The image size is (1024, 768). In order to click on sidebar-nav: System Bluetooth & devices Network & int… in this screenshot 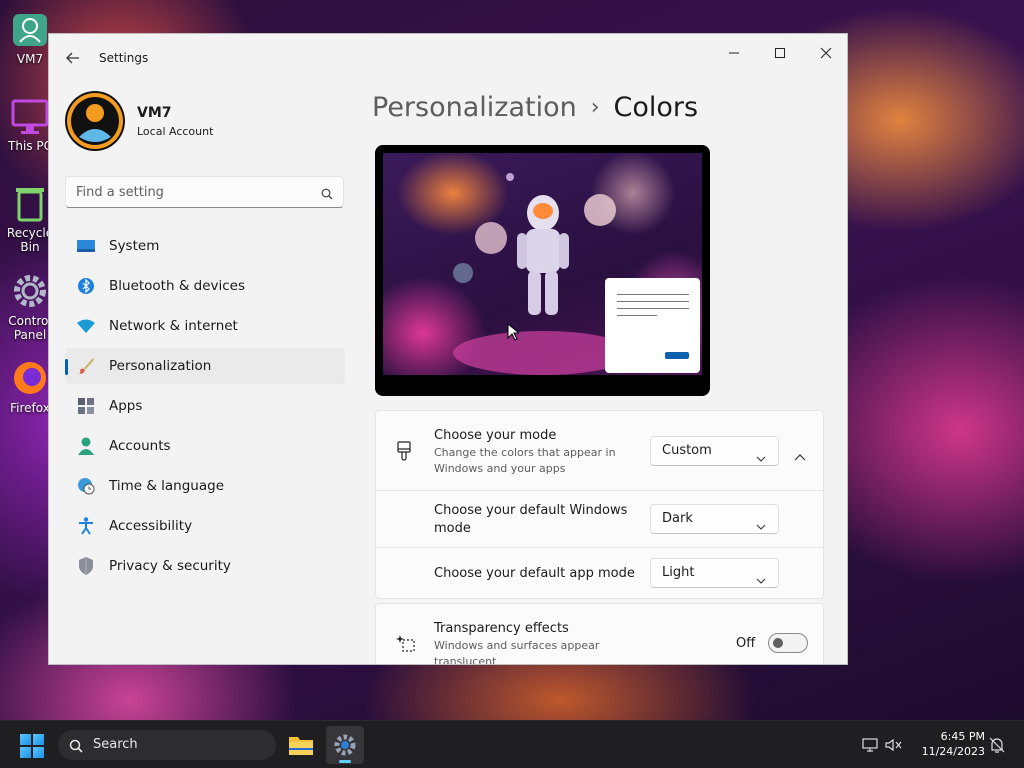, I will do `click(205, 408)`.